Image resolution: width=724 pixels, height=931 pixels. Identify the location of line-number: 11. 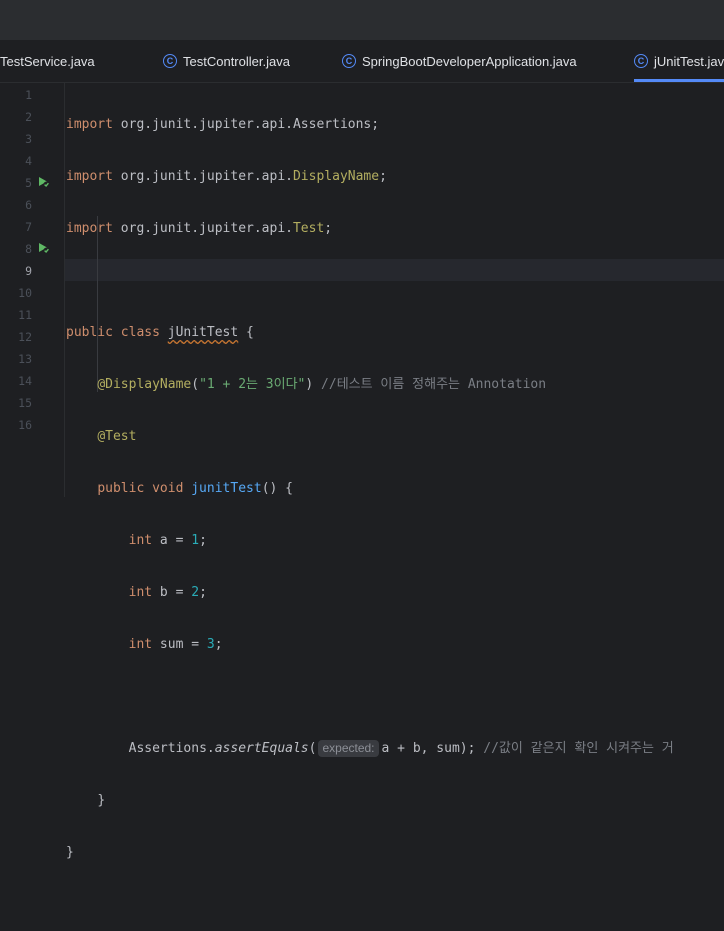
(25, 315).